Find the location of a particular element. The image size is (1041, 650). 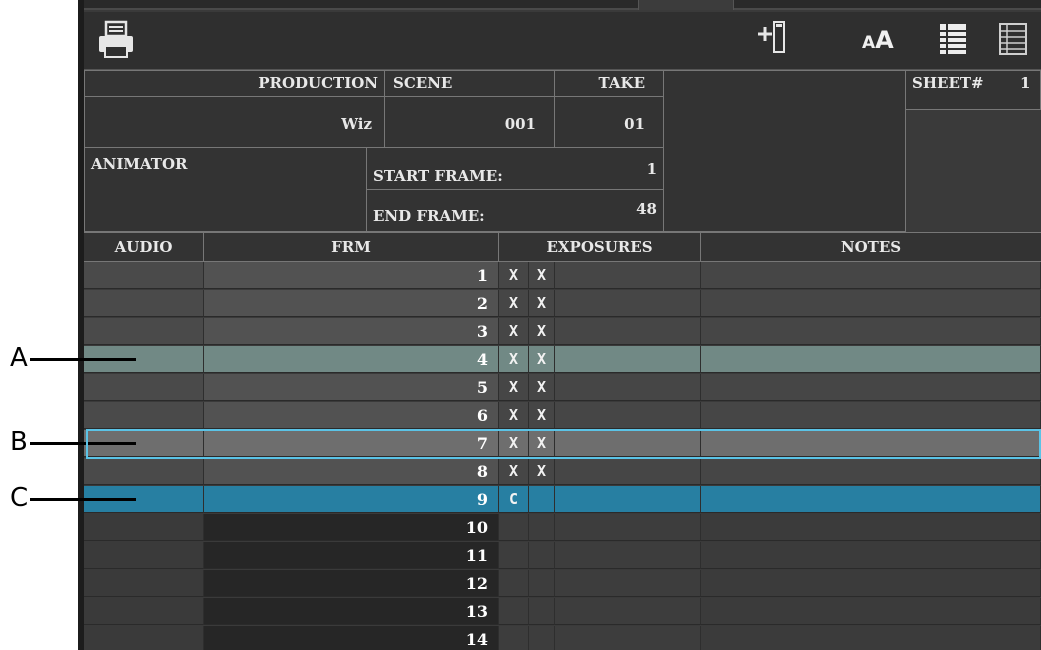

production-field: Wiz is located at coordinates (234, 122).